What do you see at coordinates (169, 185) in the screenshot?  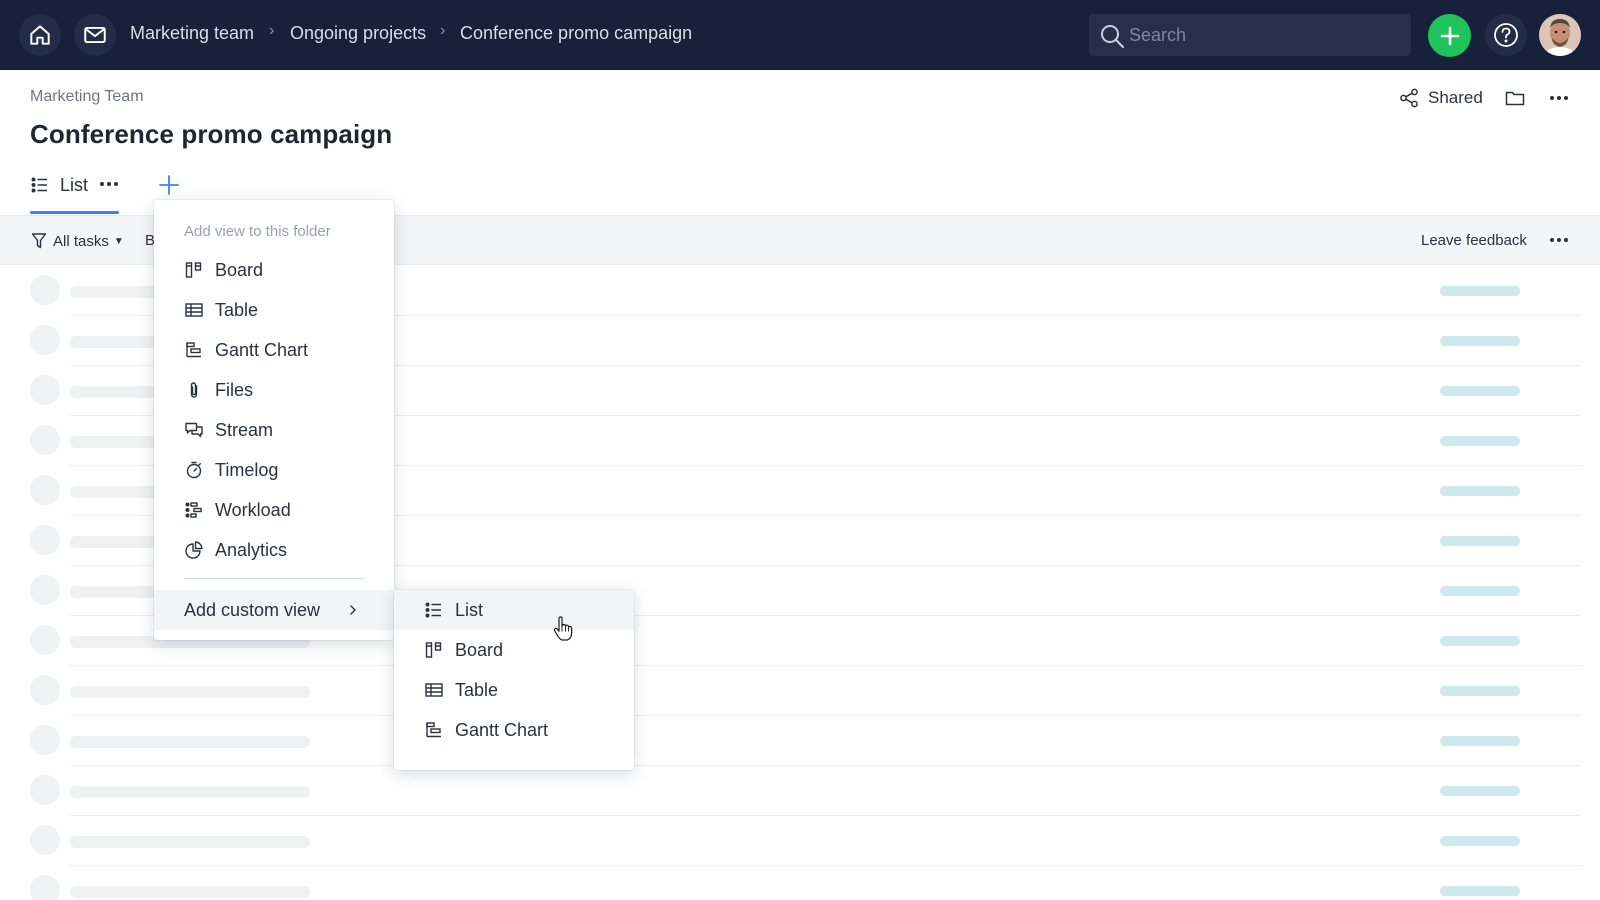 I see `add-view-icon` at bounding box center [169, 185].